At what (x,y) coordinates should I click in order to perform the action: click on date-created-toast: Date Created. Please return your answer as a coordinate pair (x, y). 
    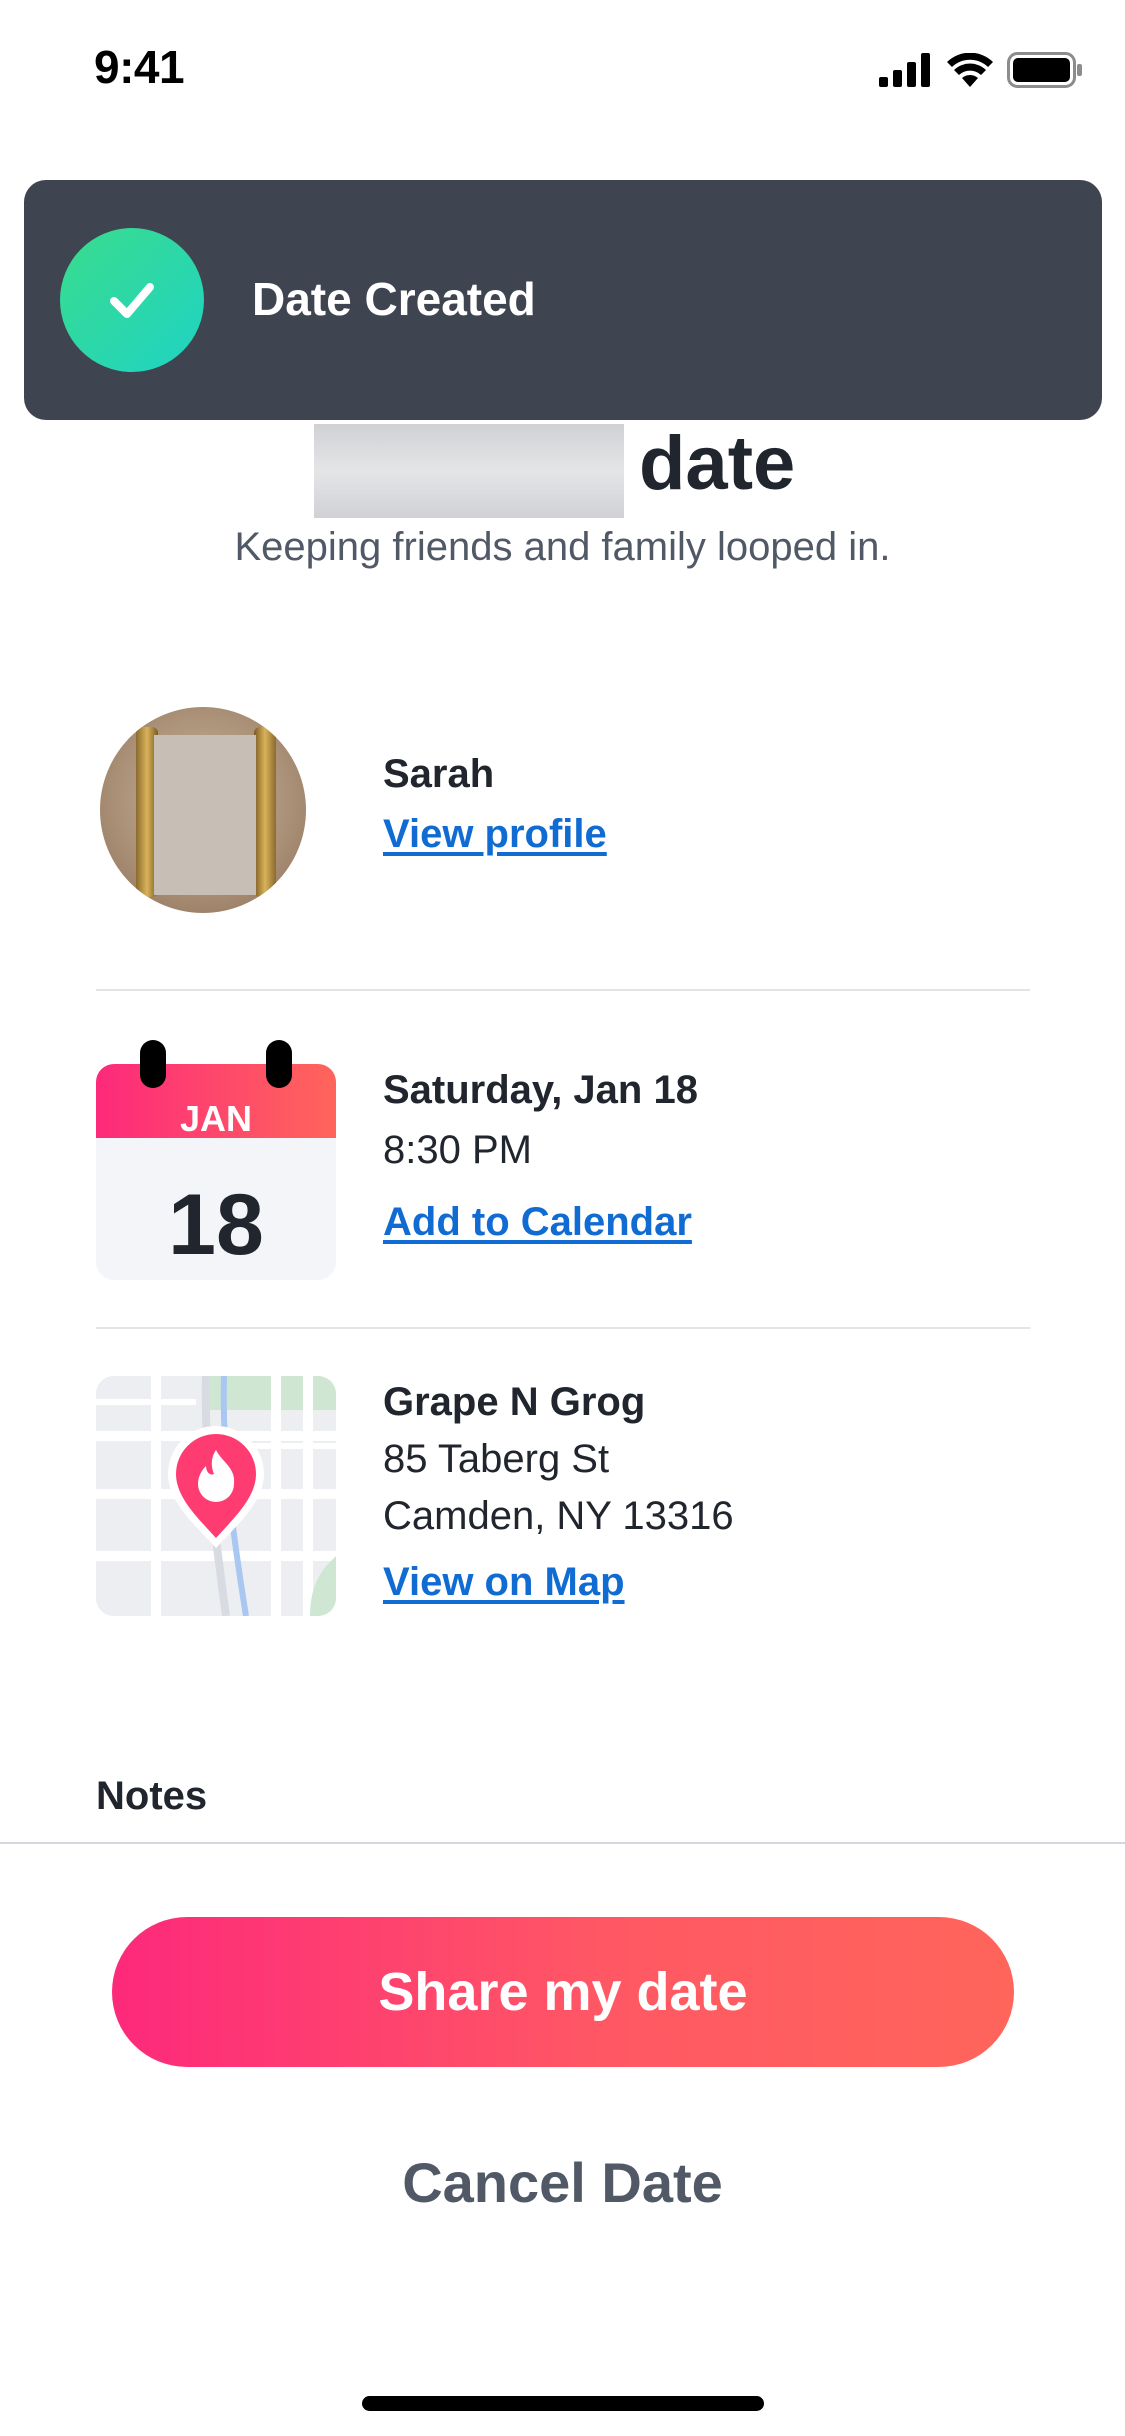
    Looking at the image, I should click on (563, 300).